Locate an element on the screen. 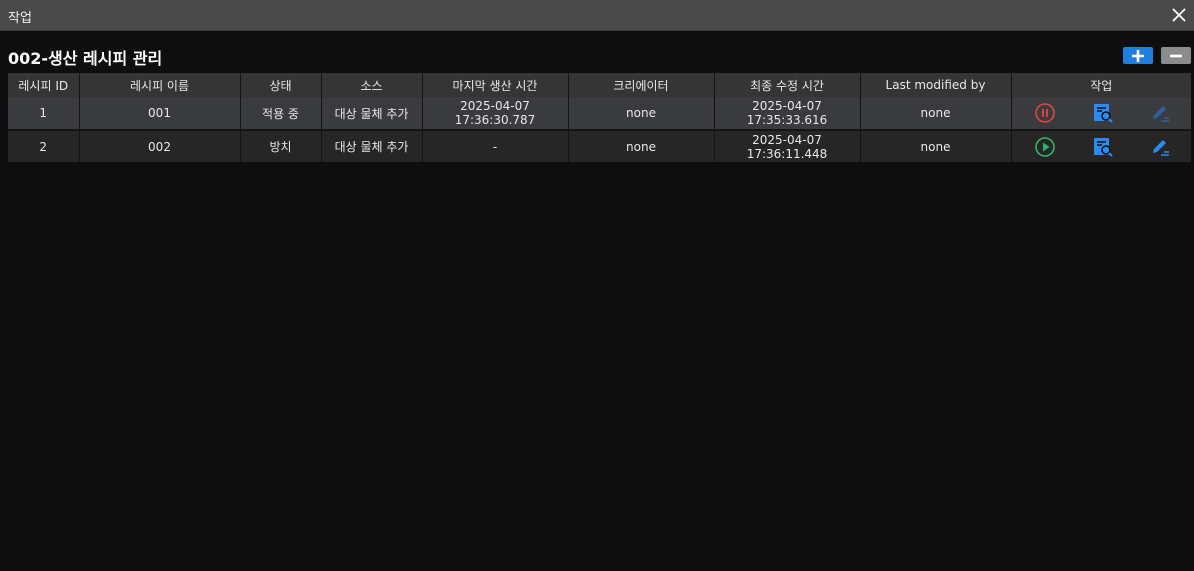  header-recipe-name: 레시피 이름 is located at coordinates (160, 85).